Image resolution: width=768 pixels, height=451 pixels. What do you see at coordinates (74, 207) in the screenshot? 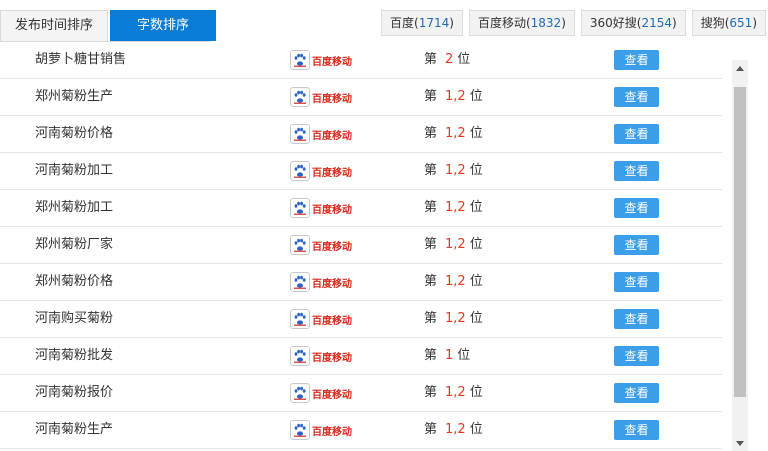
I see `keyword-text: 郑州菊粉加工` at bounding box center [74, 207].